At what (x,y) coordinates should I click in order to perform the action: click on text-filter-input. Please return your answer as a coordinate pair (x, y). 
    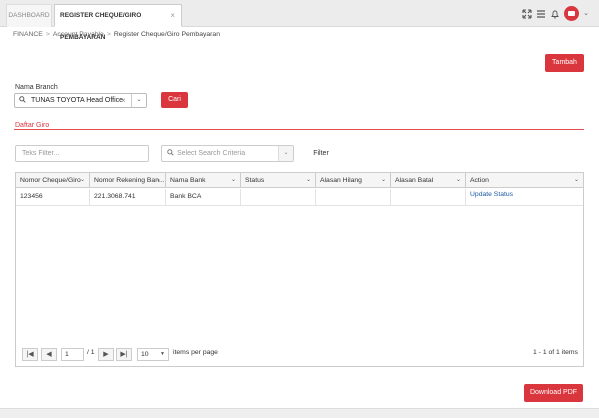
    Looking at the image, I should click on (82, 153).